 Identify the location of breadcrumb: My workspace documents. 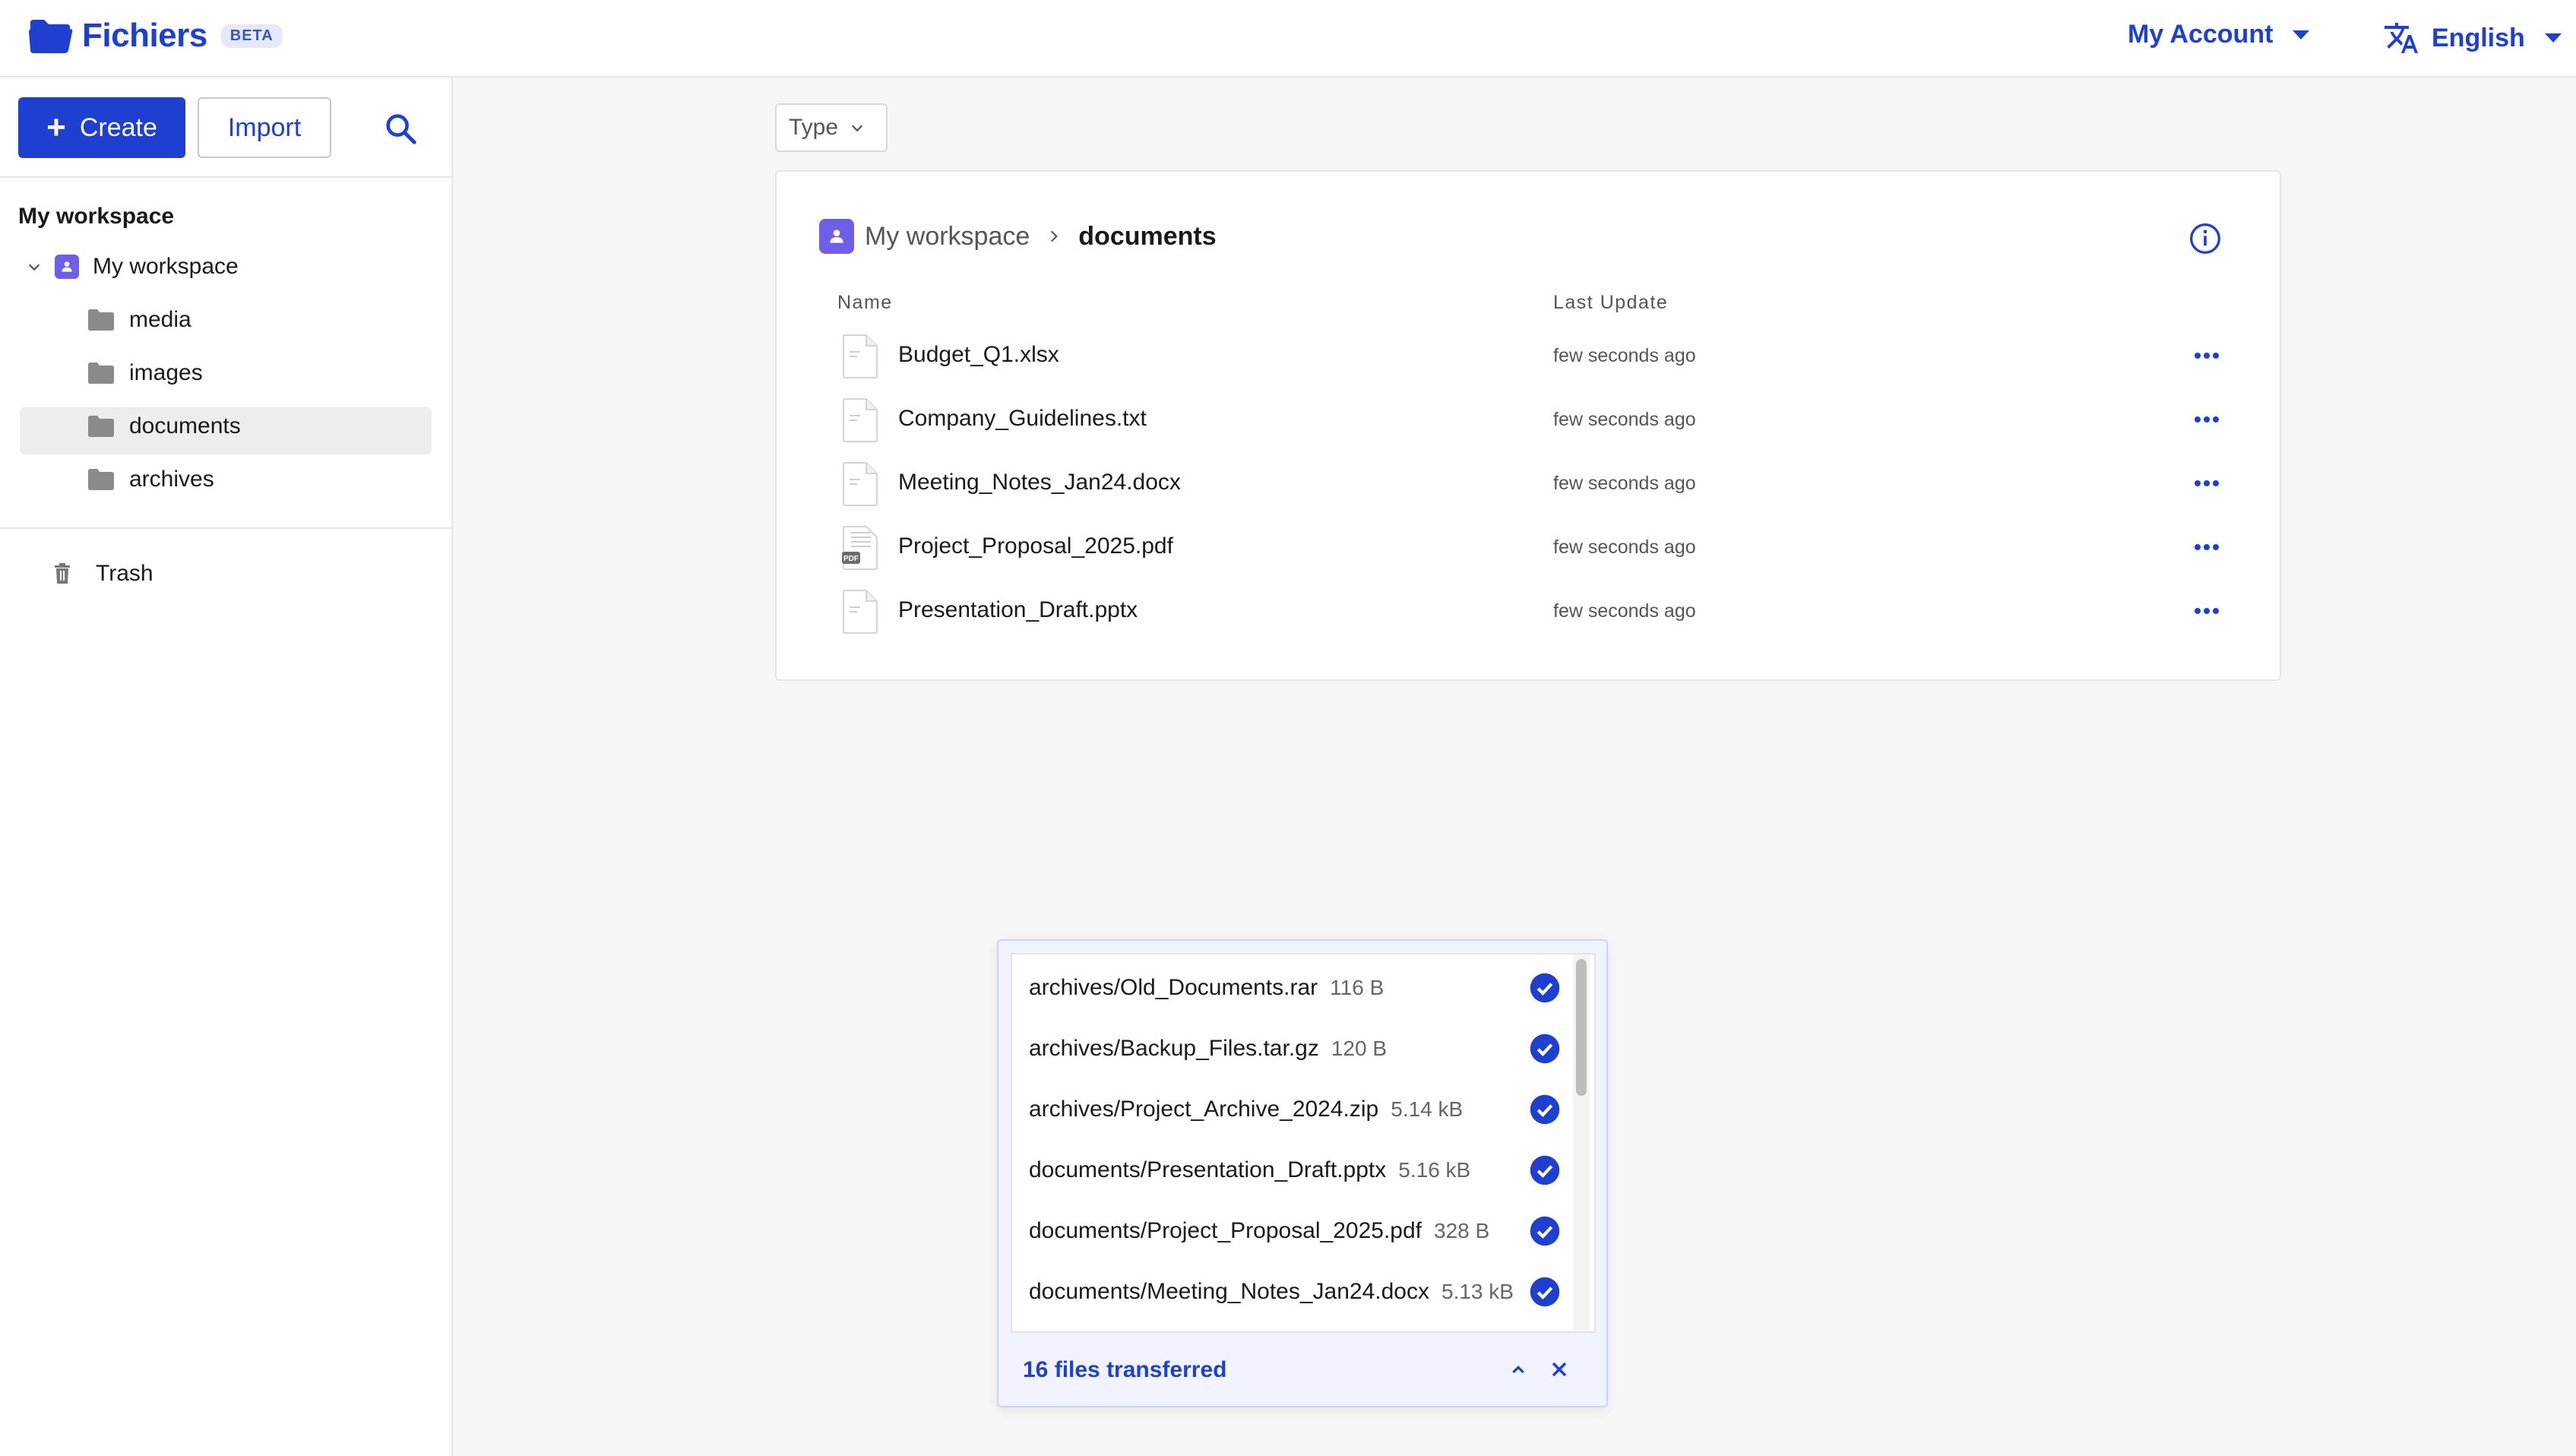
(1018, 236).